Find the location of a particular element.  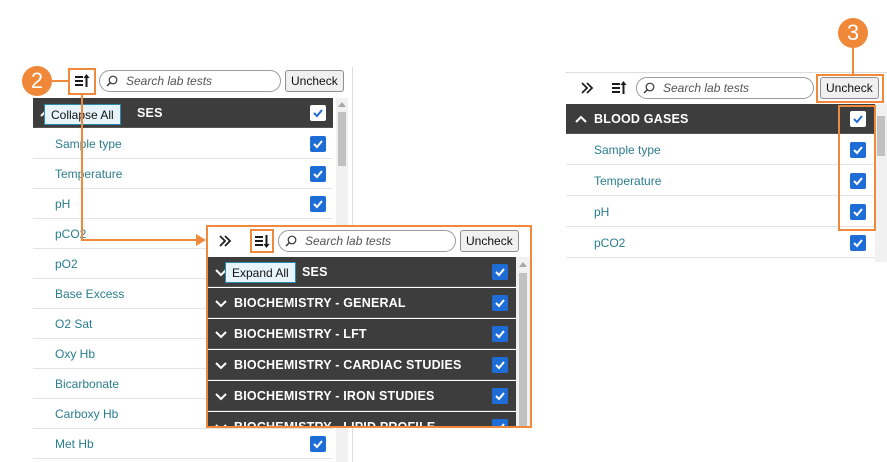

group-header: BIOCHEMISTRY - IRON STUDIES is located at coordinates (362, 396).